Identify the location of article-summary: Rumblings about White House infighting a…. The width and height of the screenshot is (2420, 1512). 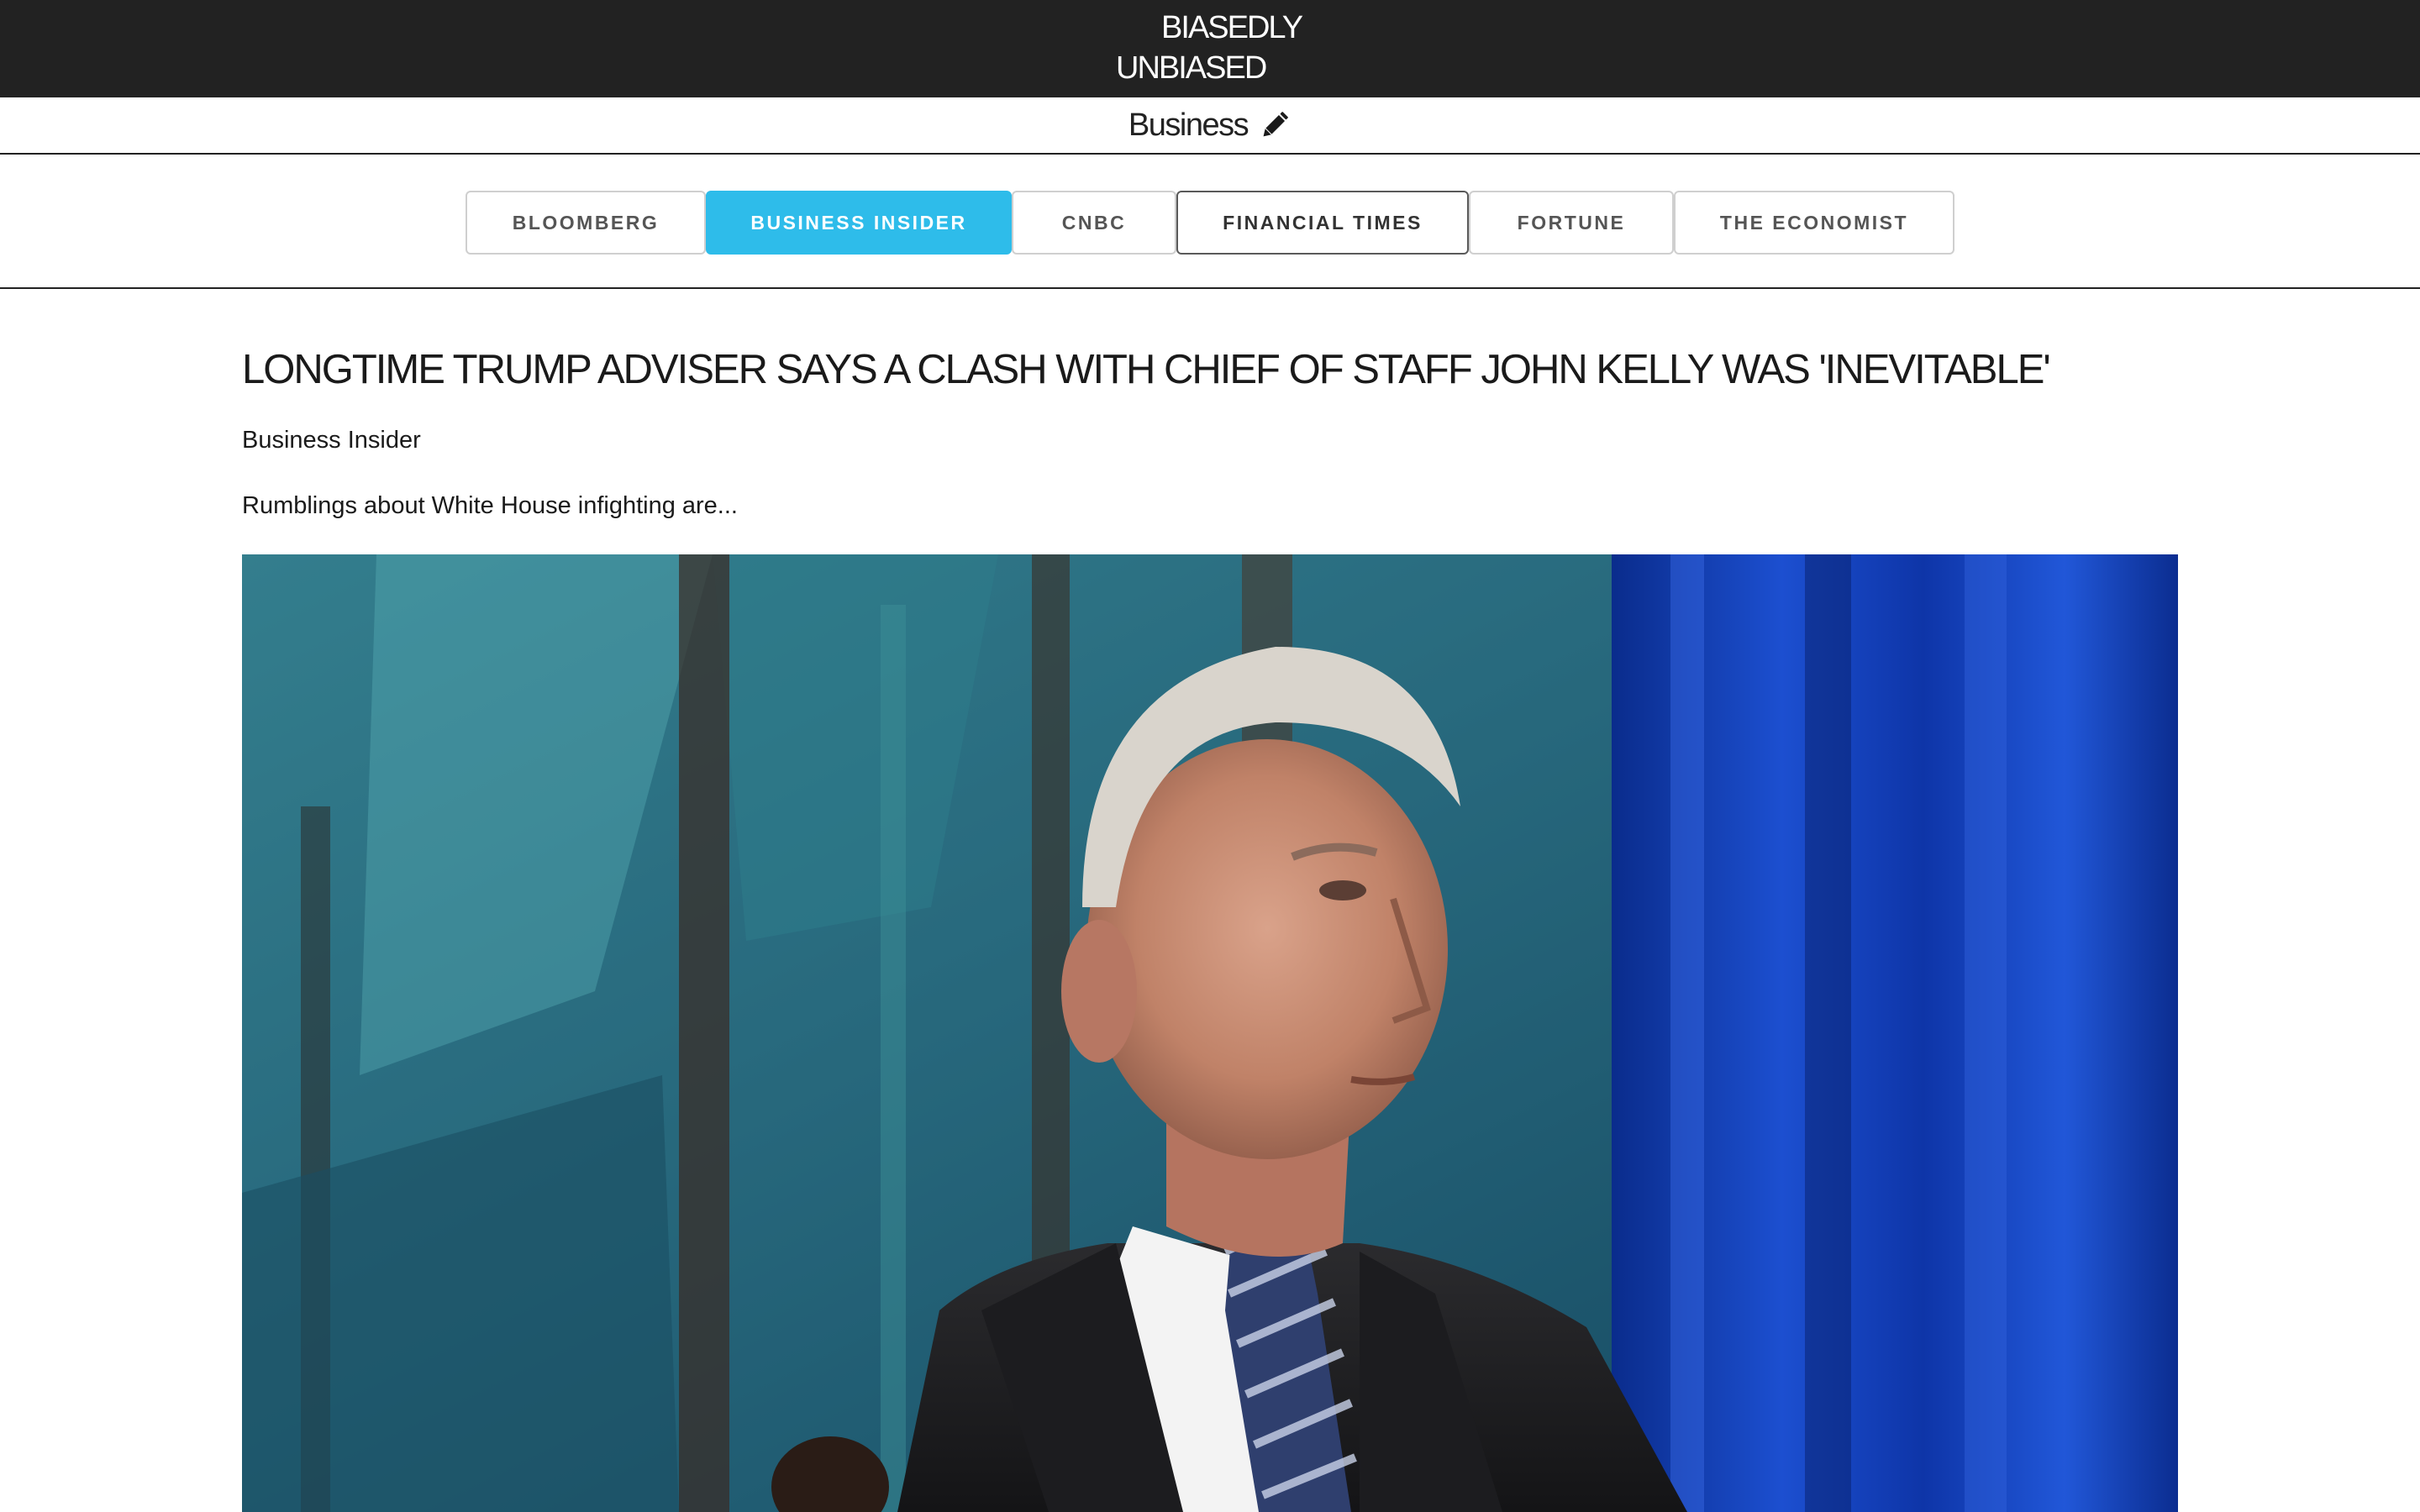
(490, 505).